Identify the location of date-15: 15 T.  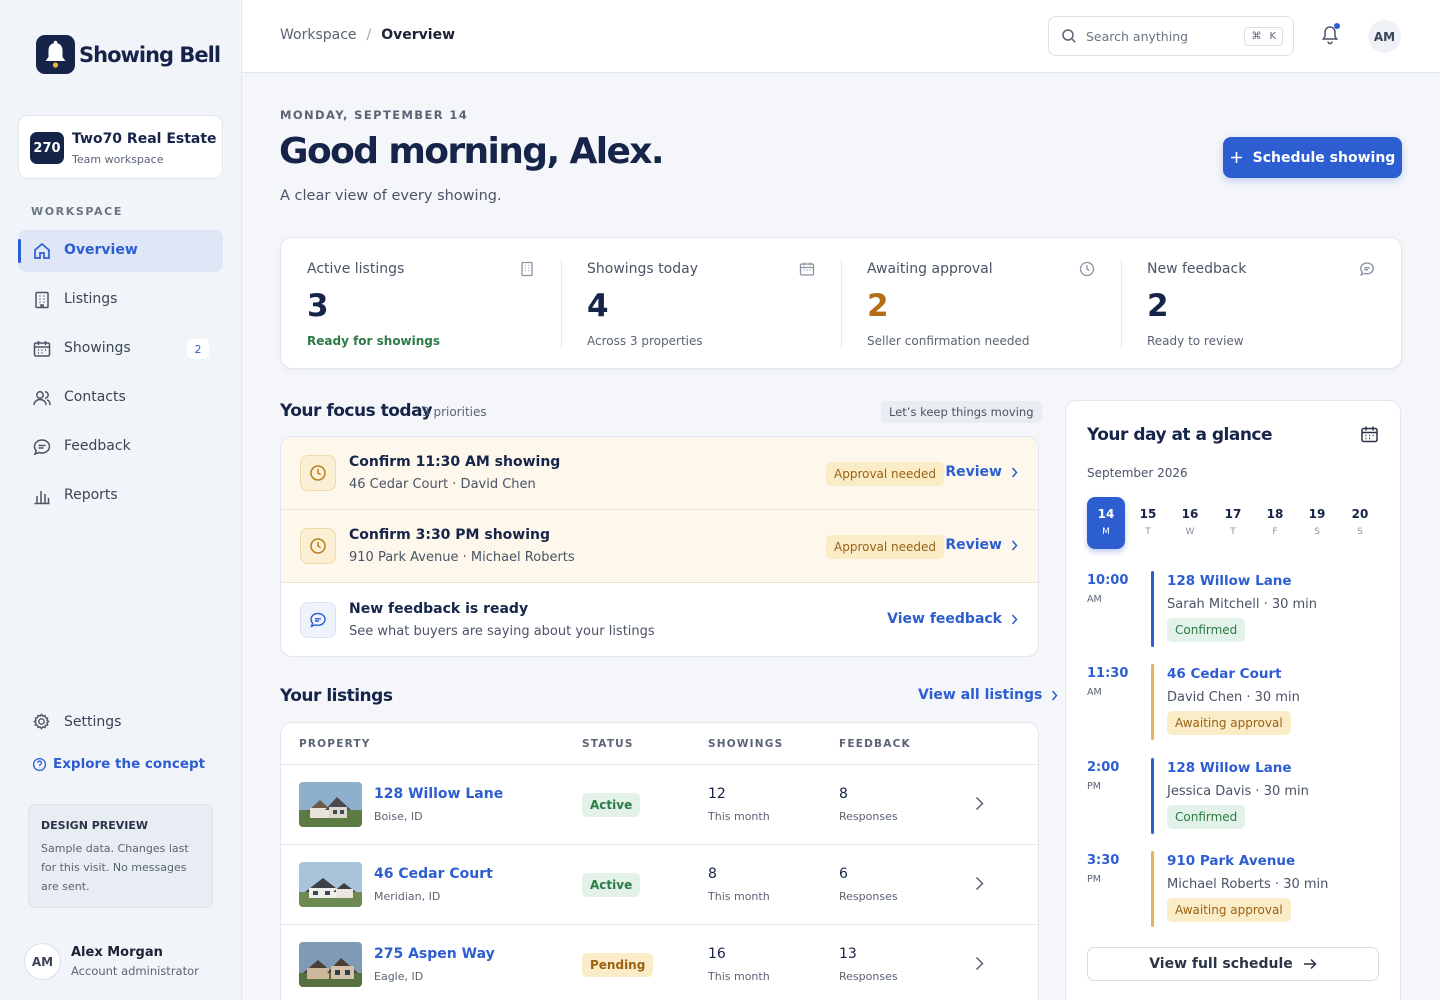
(1148, 523).